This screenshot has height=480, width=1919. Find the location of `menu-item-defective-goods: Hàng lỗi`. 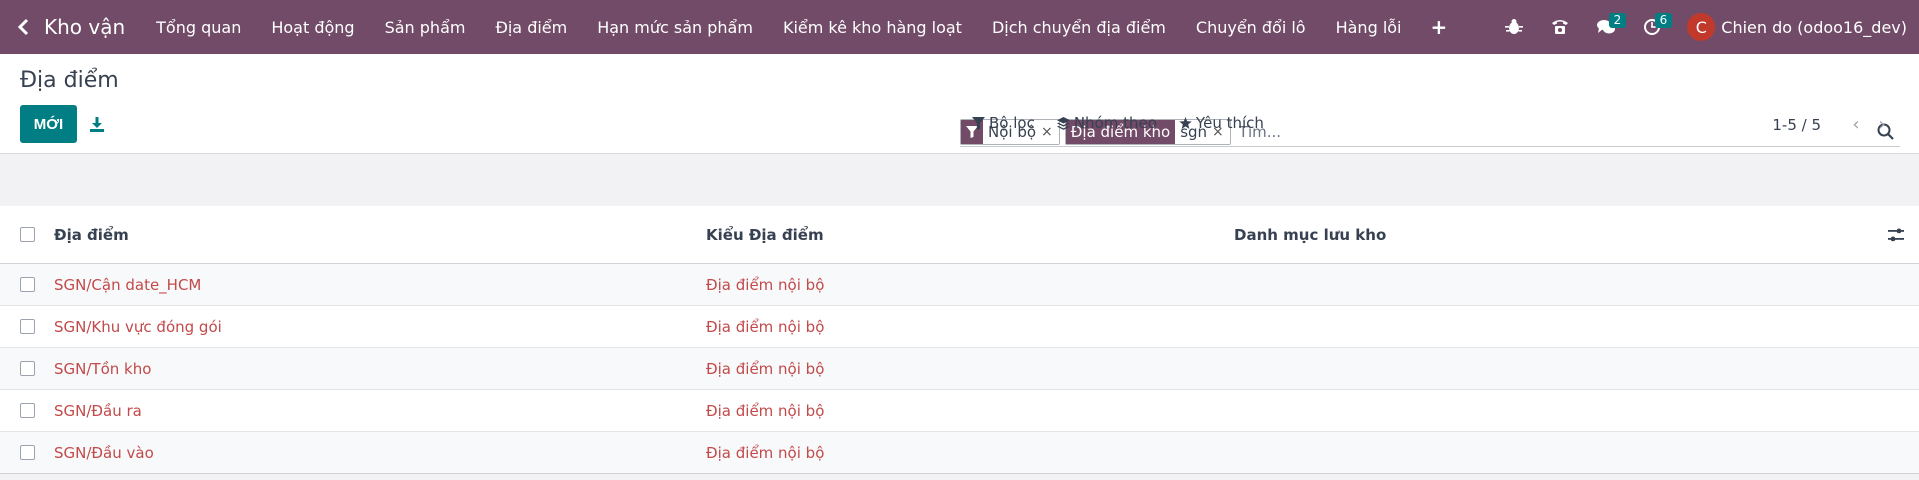

menu-item-defective-goods: Hàng lỗi is located at coordinates (1369, 27).